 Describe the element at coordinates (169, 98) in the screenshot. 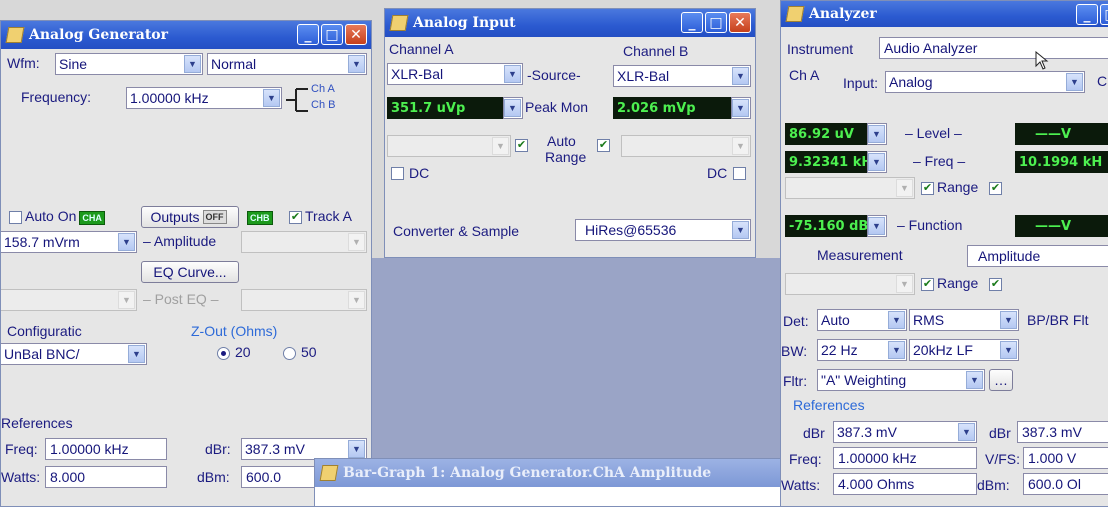

I see `frequency-value: 1.00000 kHz` at that location.